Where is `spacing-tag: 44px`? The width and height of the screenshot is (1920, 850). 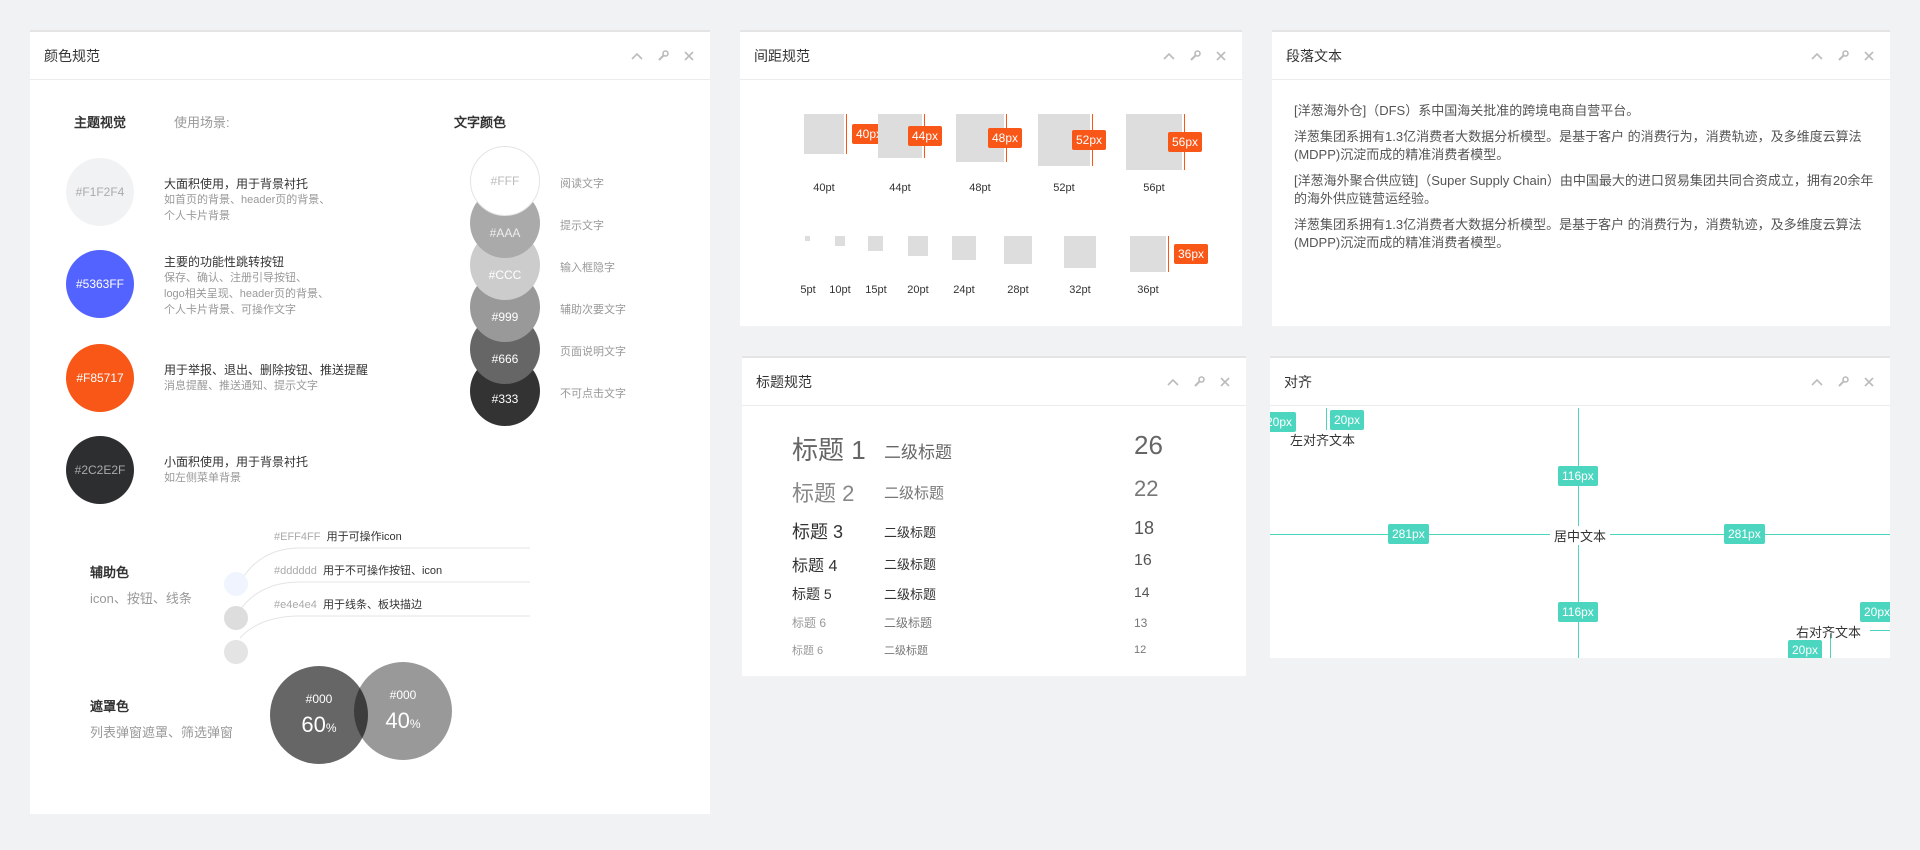
spacing-tag: 44px is located at coordinates (925, 136).